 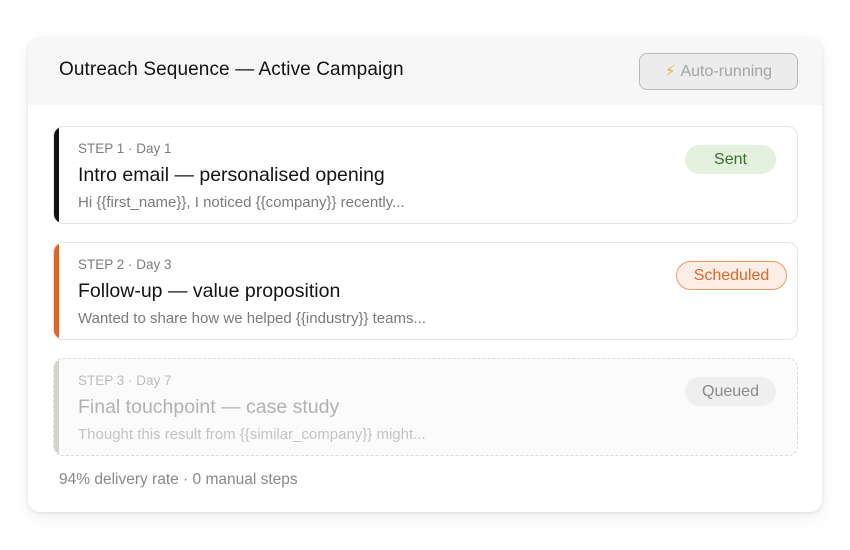 What do you see at coordinates (209, 291) in the screenshot?
I see `step-title: Follow-up — value proposition` at bounding box center [209, 291].